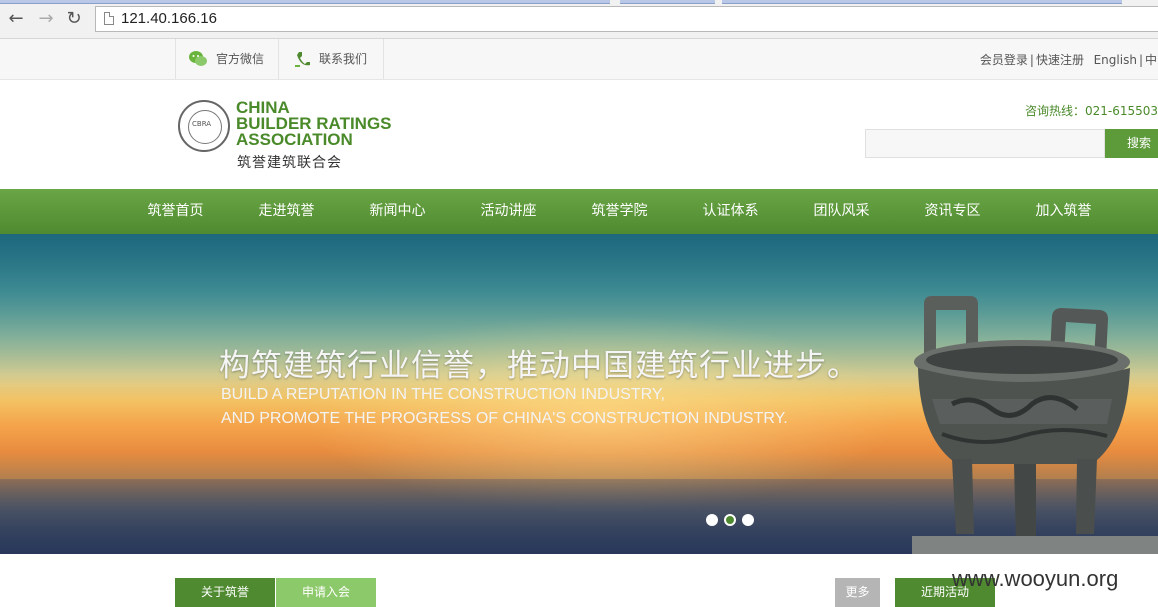 This screenshot has width=1158, height=607. I want to click on tab-strip, so click(579, 2).